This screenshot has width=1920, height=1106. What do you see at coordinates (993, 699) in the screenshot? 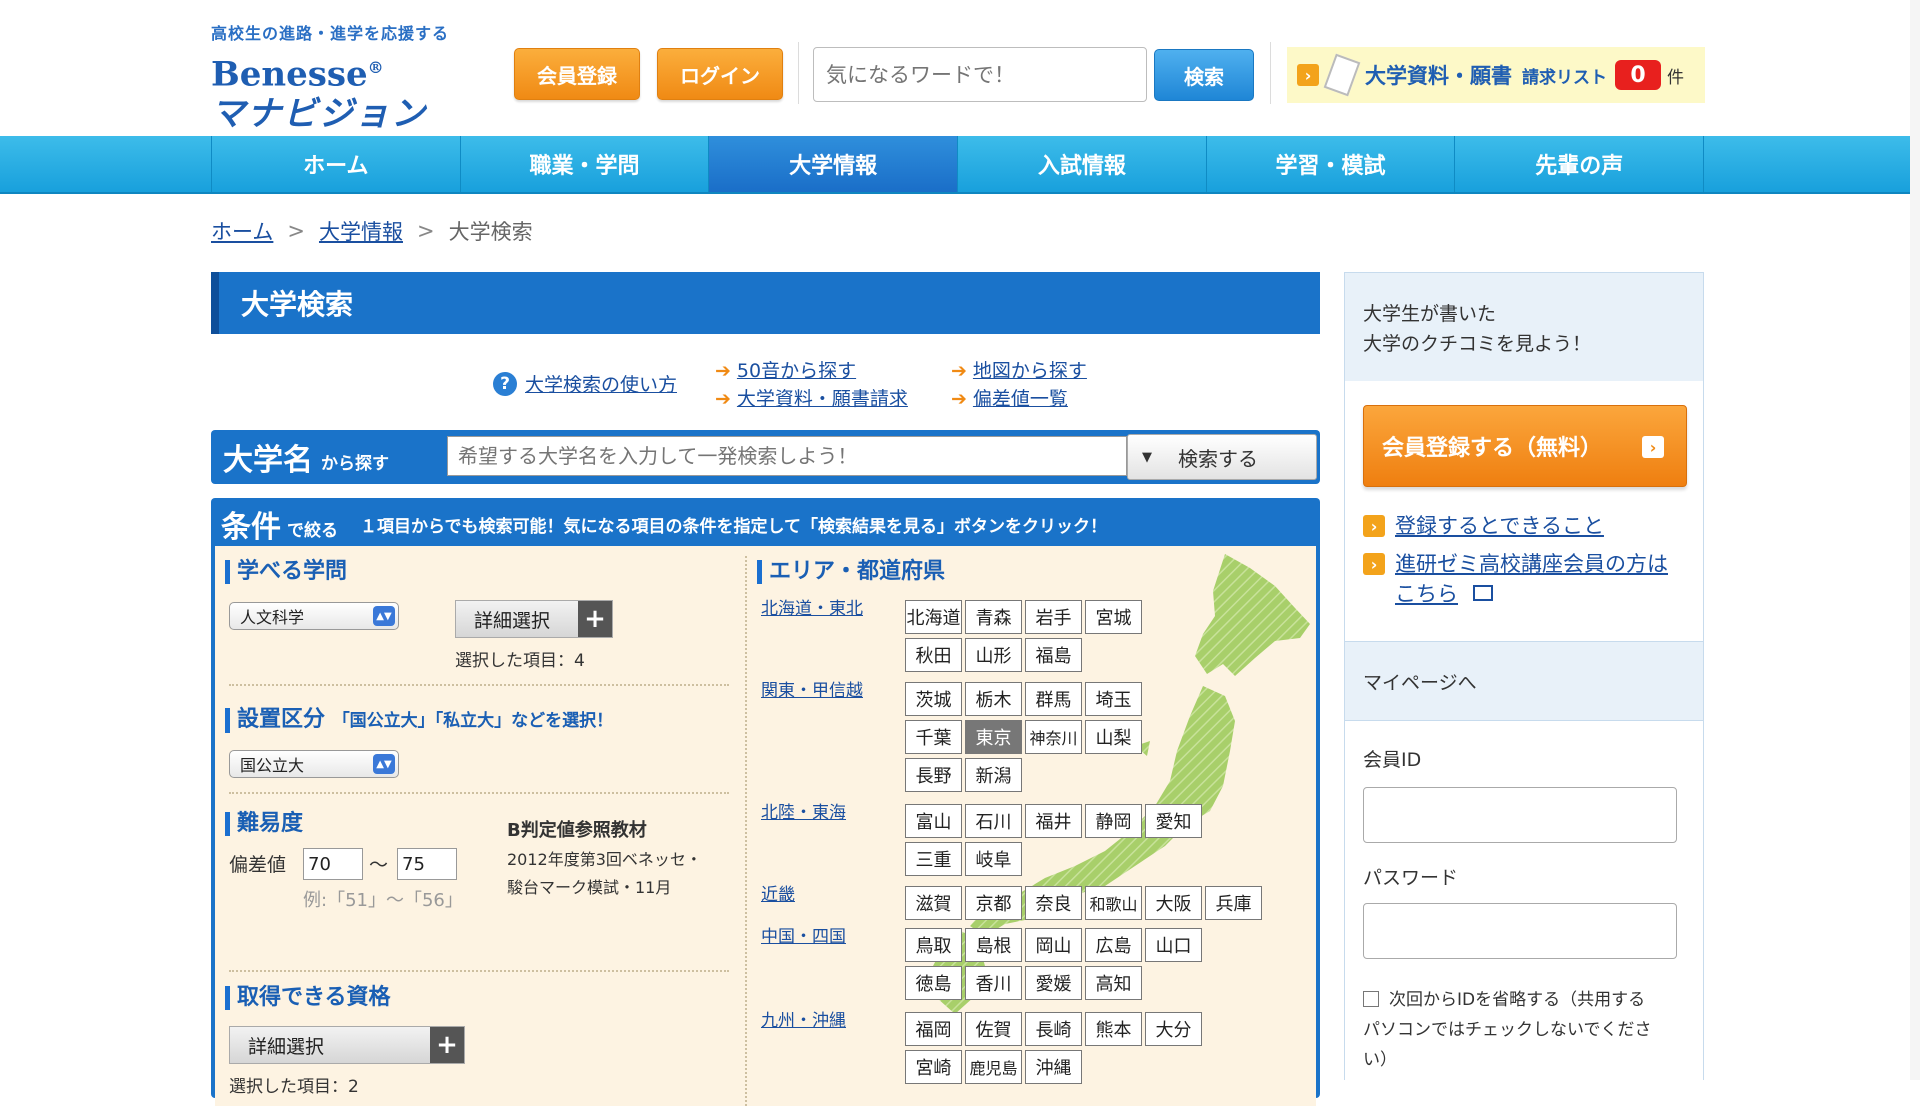
I see `pref-tochigi: 栃木` at bounding box center [993, 699].